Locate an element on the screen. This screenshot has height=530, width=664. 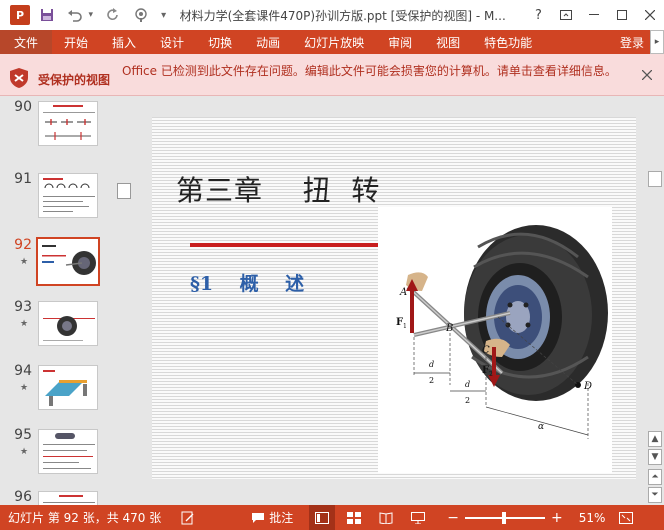
label-f1-sub: 1 is located at coordinates (405, 326).